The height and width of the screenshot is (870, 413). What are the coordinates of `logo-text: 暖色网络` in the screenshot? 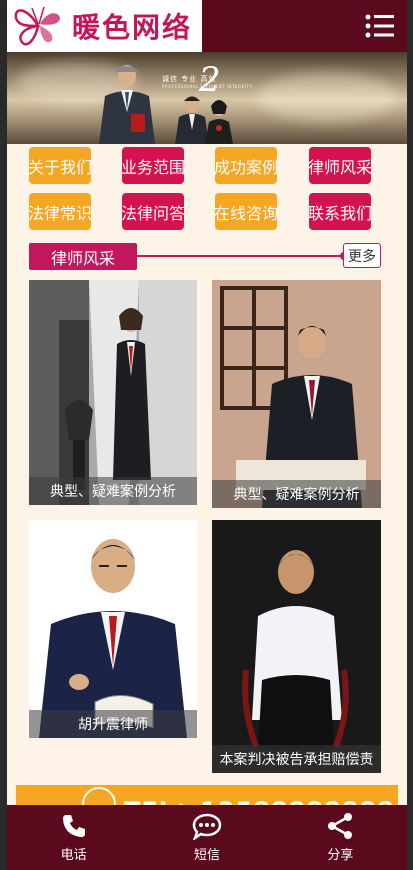 It's located at (132, 27).